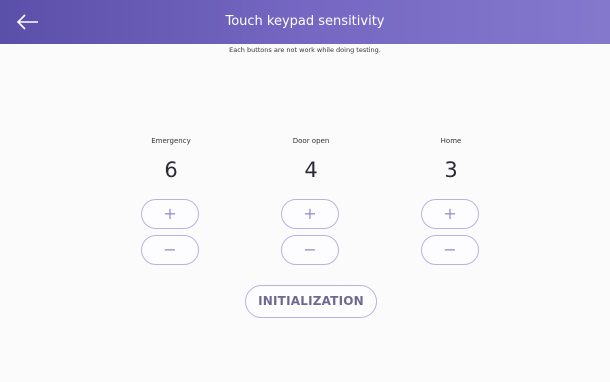 The width and height of the screenshot is (610, 382). What do you see at coordinates (311, 141) in the screenshot?
I see `door-open-label: Door open` at bounding box center [311, 141].